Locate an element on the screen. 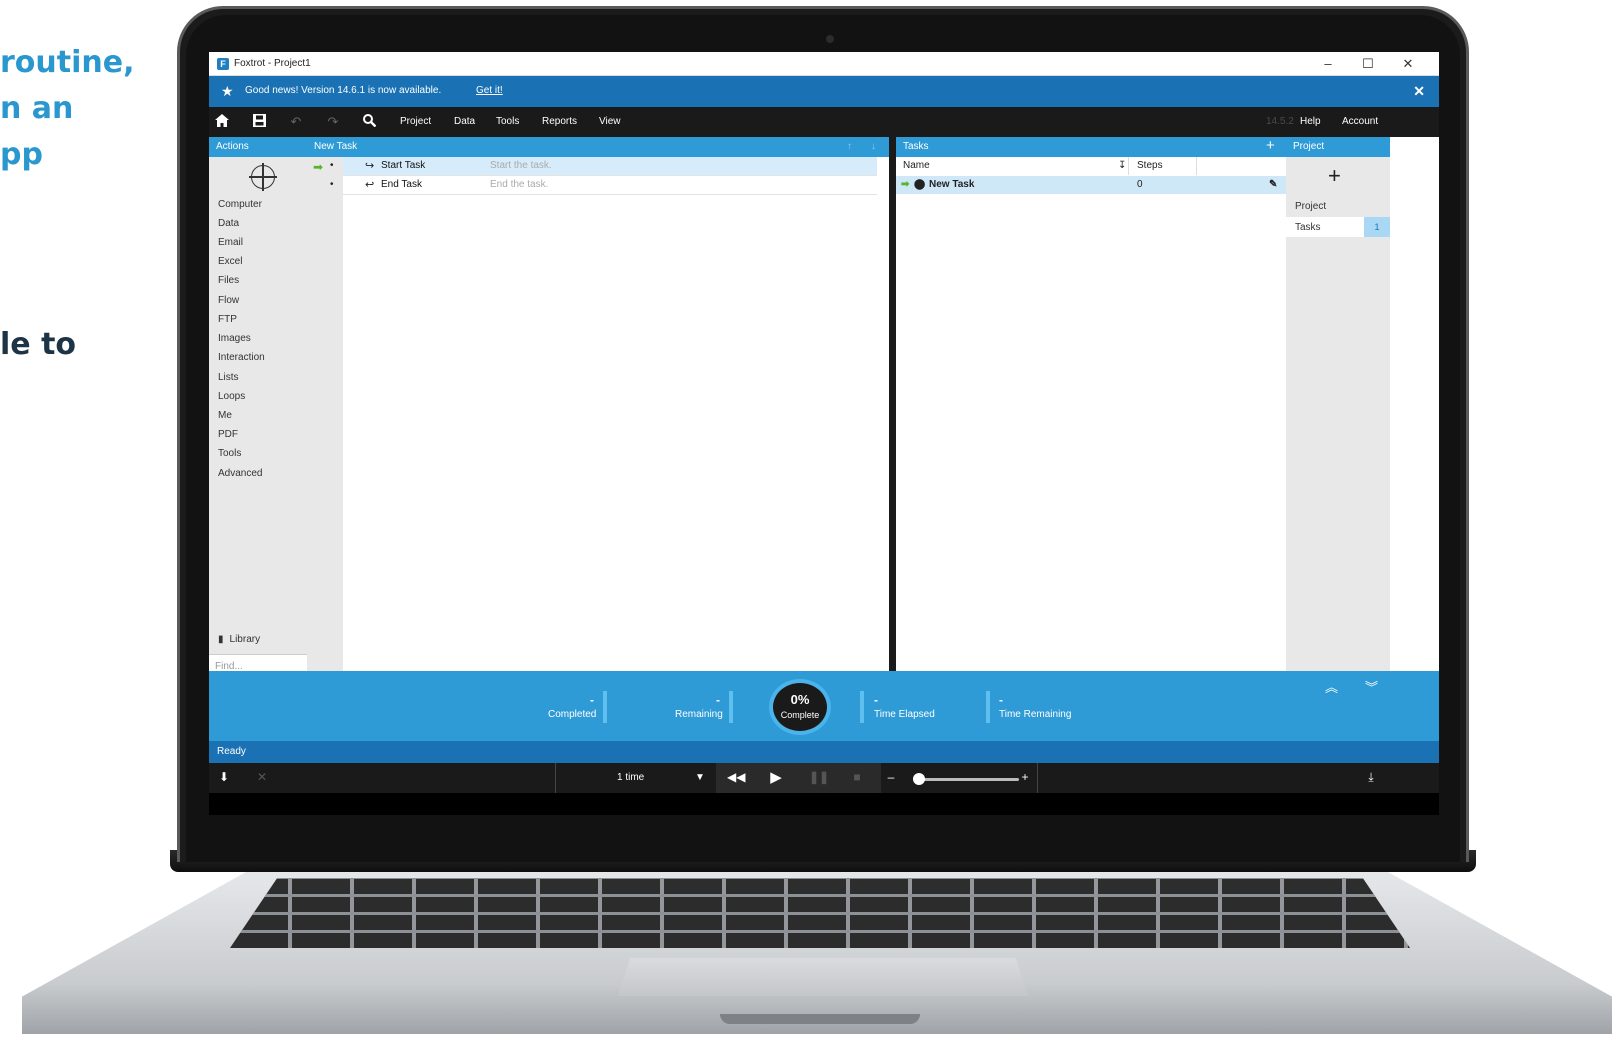 This screenshot has height=1045, width=1621. project-header: Project is located at coordinates (1338, 147).